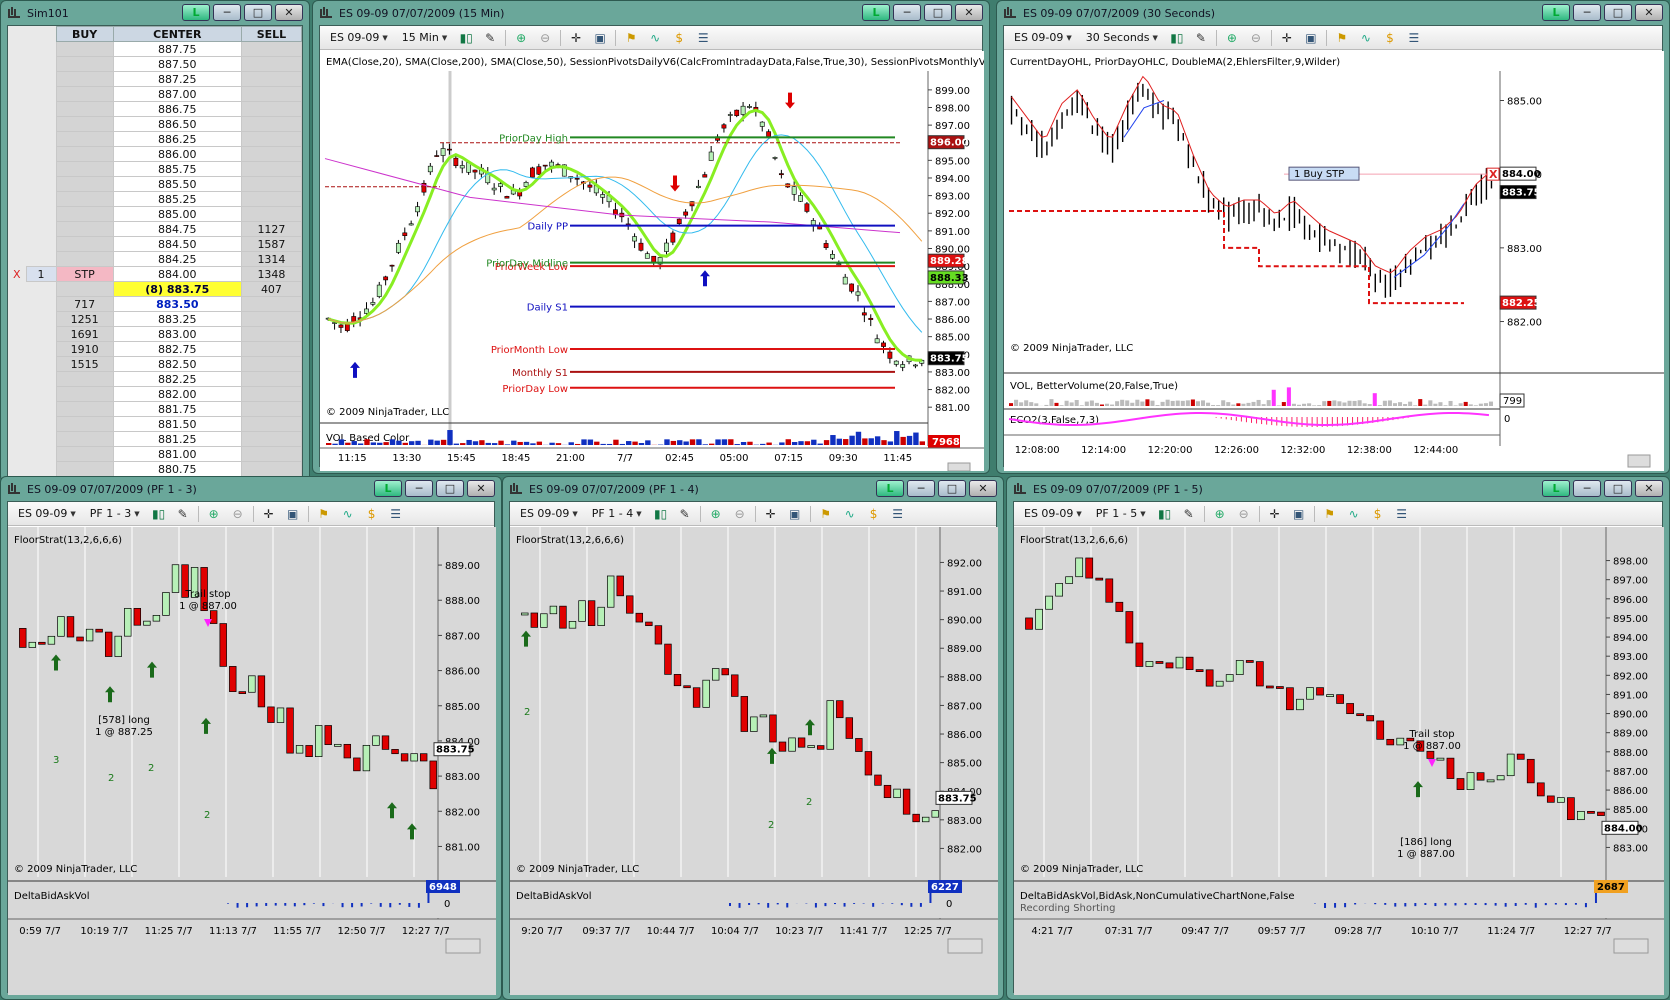 This screenshot has height=1000, width=1670. I want to click on dom-row: 887.00, so click(155, 94).